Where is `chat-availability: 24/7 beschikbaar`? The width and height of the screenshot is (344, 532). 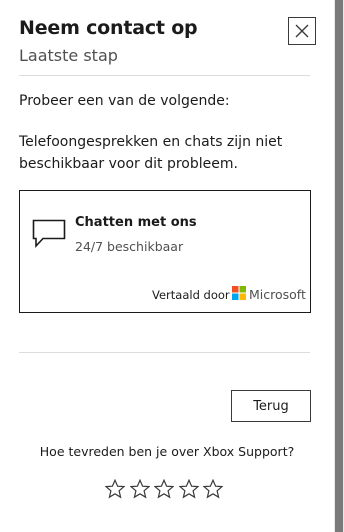
chat-availability: 24/7 beschikbaar is located at coordinates (129, 246).